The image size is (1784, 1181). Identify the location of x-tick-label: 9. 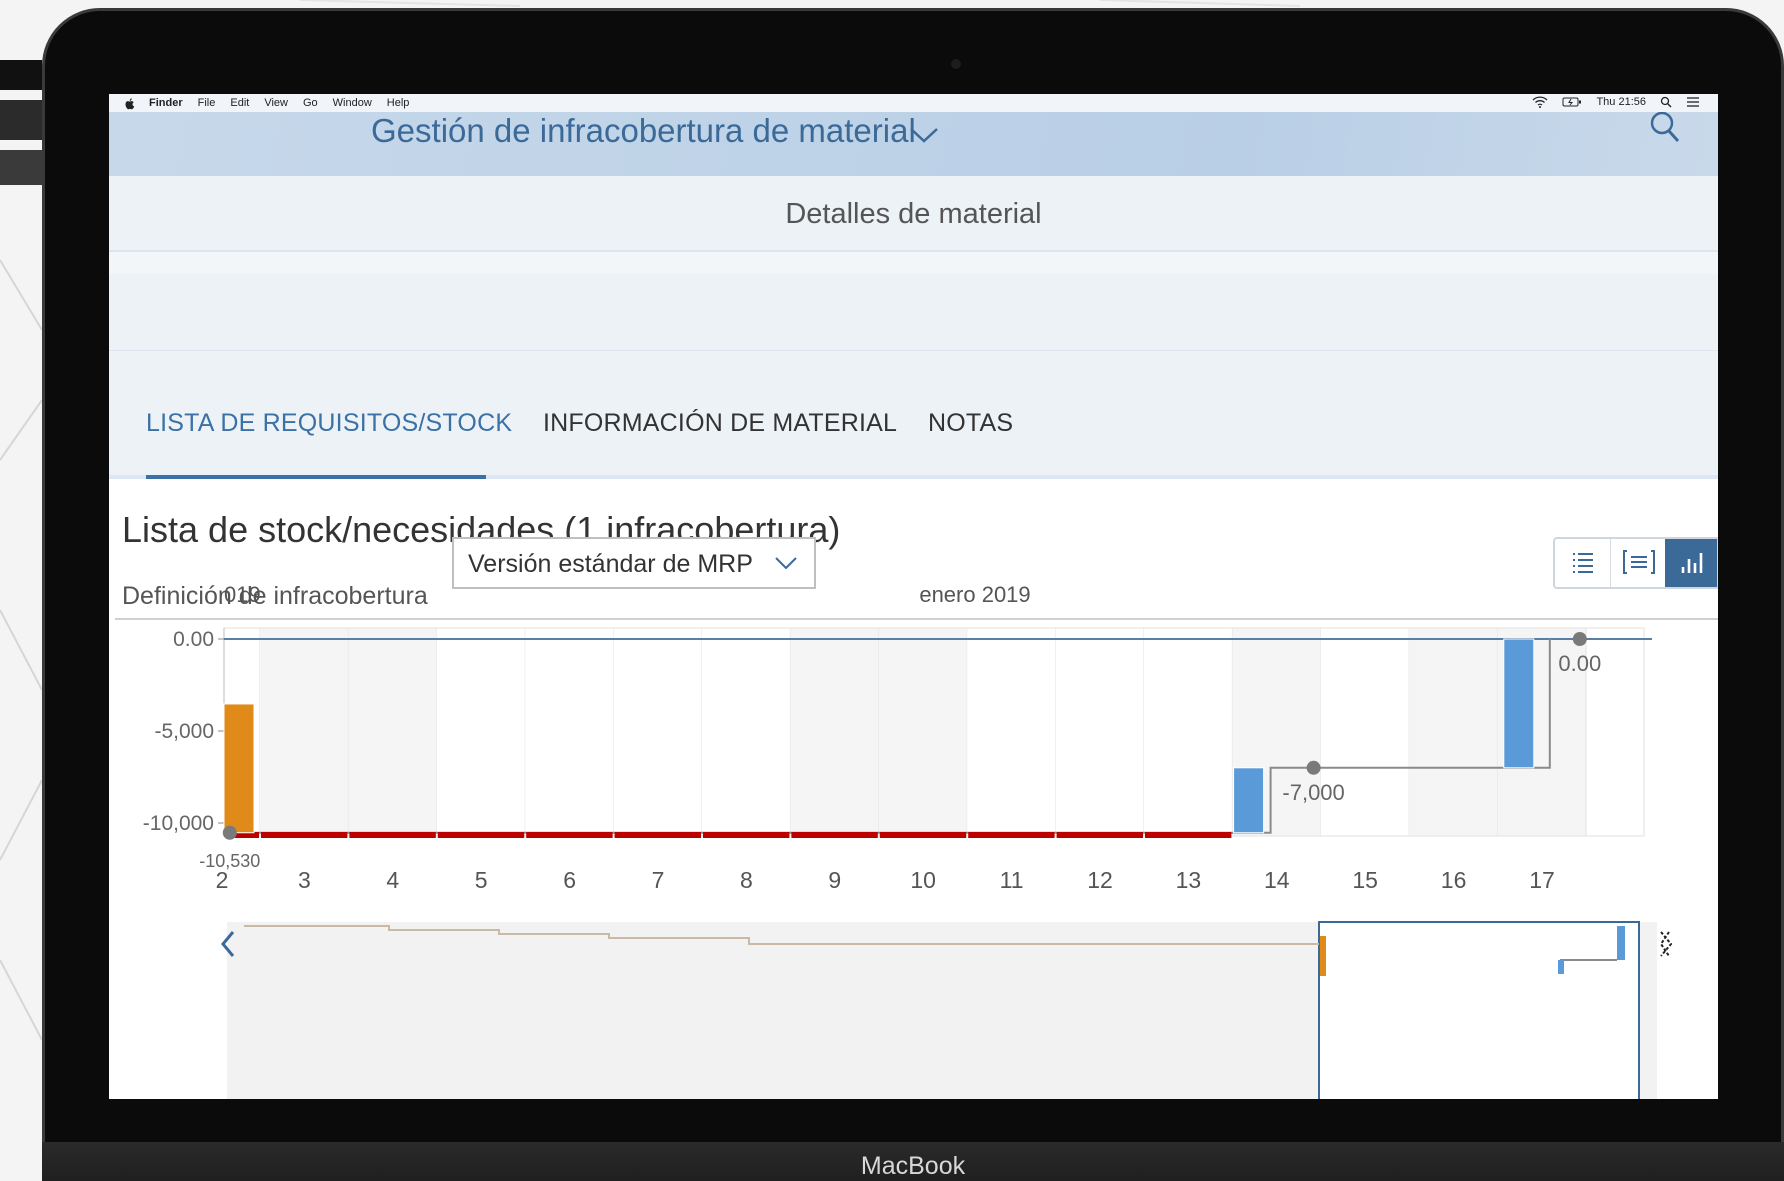
(834, 880).